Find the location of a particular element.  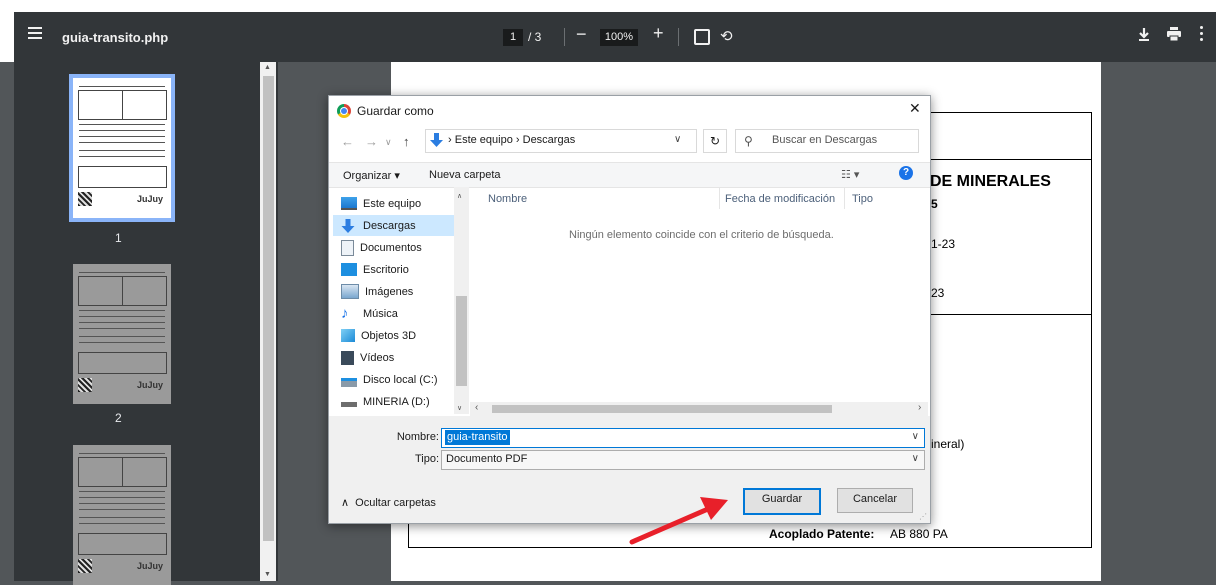

documents-icon is located at coordinates (347, 247).